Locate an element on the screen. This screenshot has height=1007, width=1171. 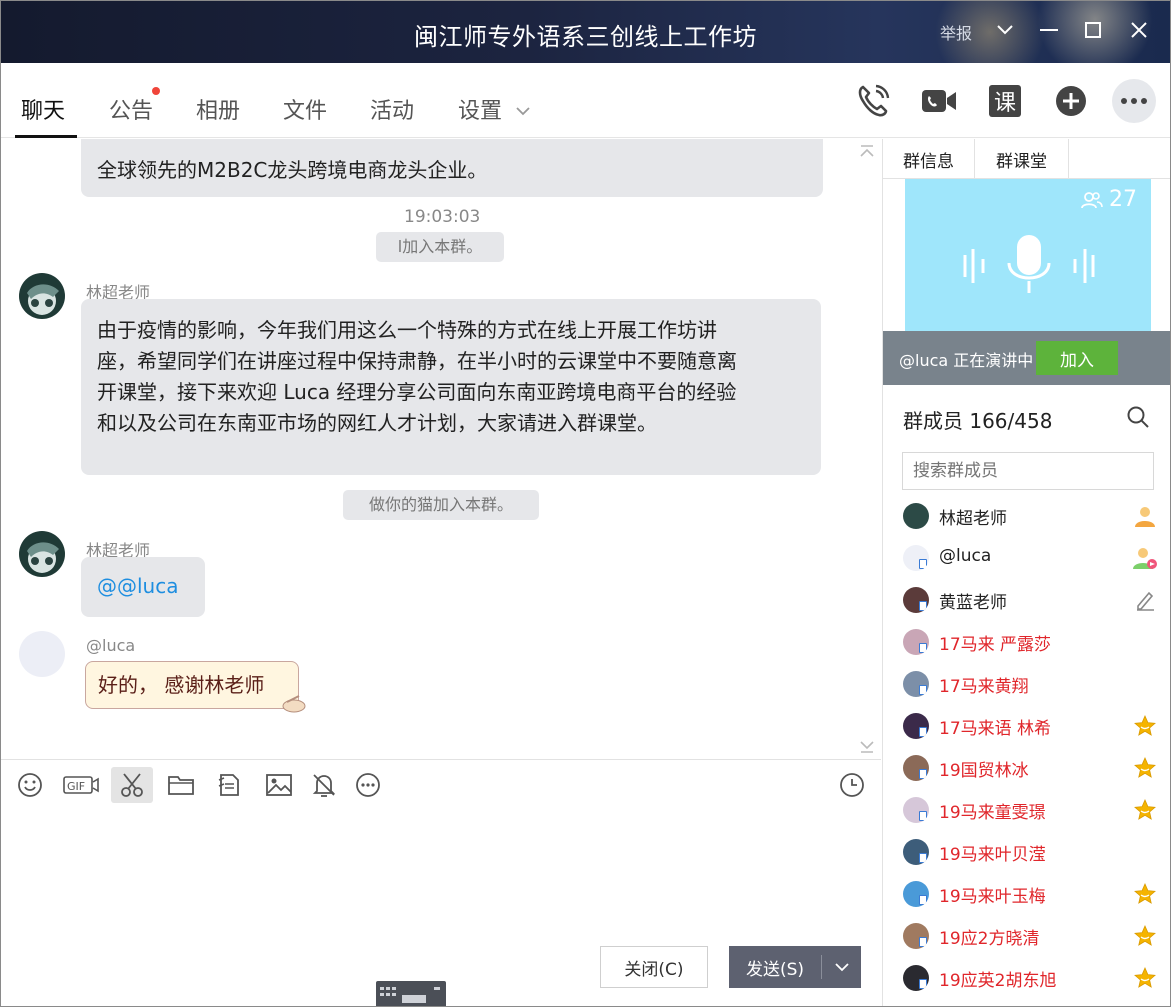
message-bubble: 好的， 感谢林老师 is located at coordinates (192, 685).